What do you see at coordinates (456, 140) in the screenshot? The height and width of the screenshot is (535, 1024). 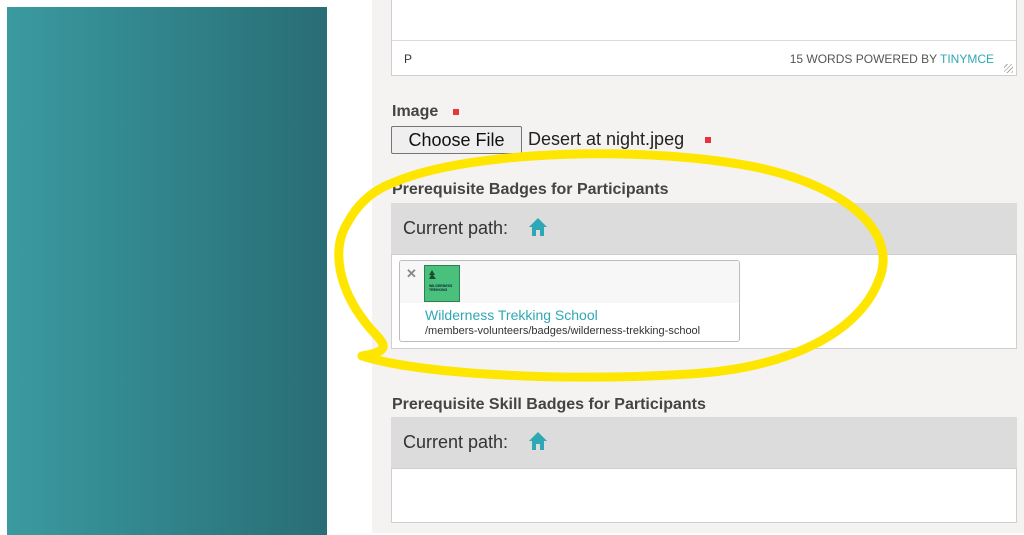 I see `choose-file-button: Choose File` at bounding box center [456, 140].